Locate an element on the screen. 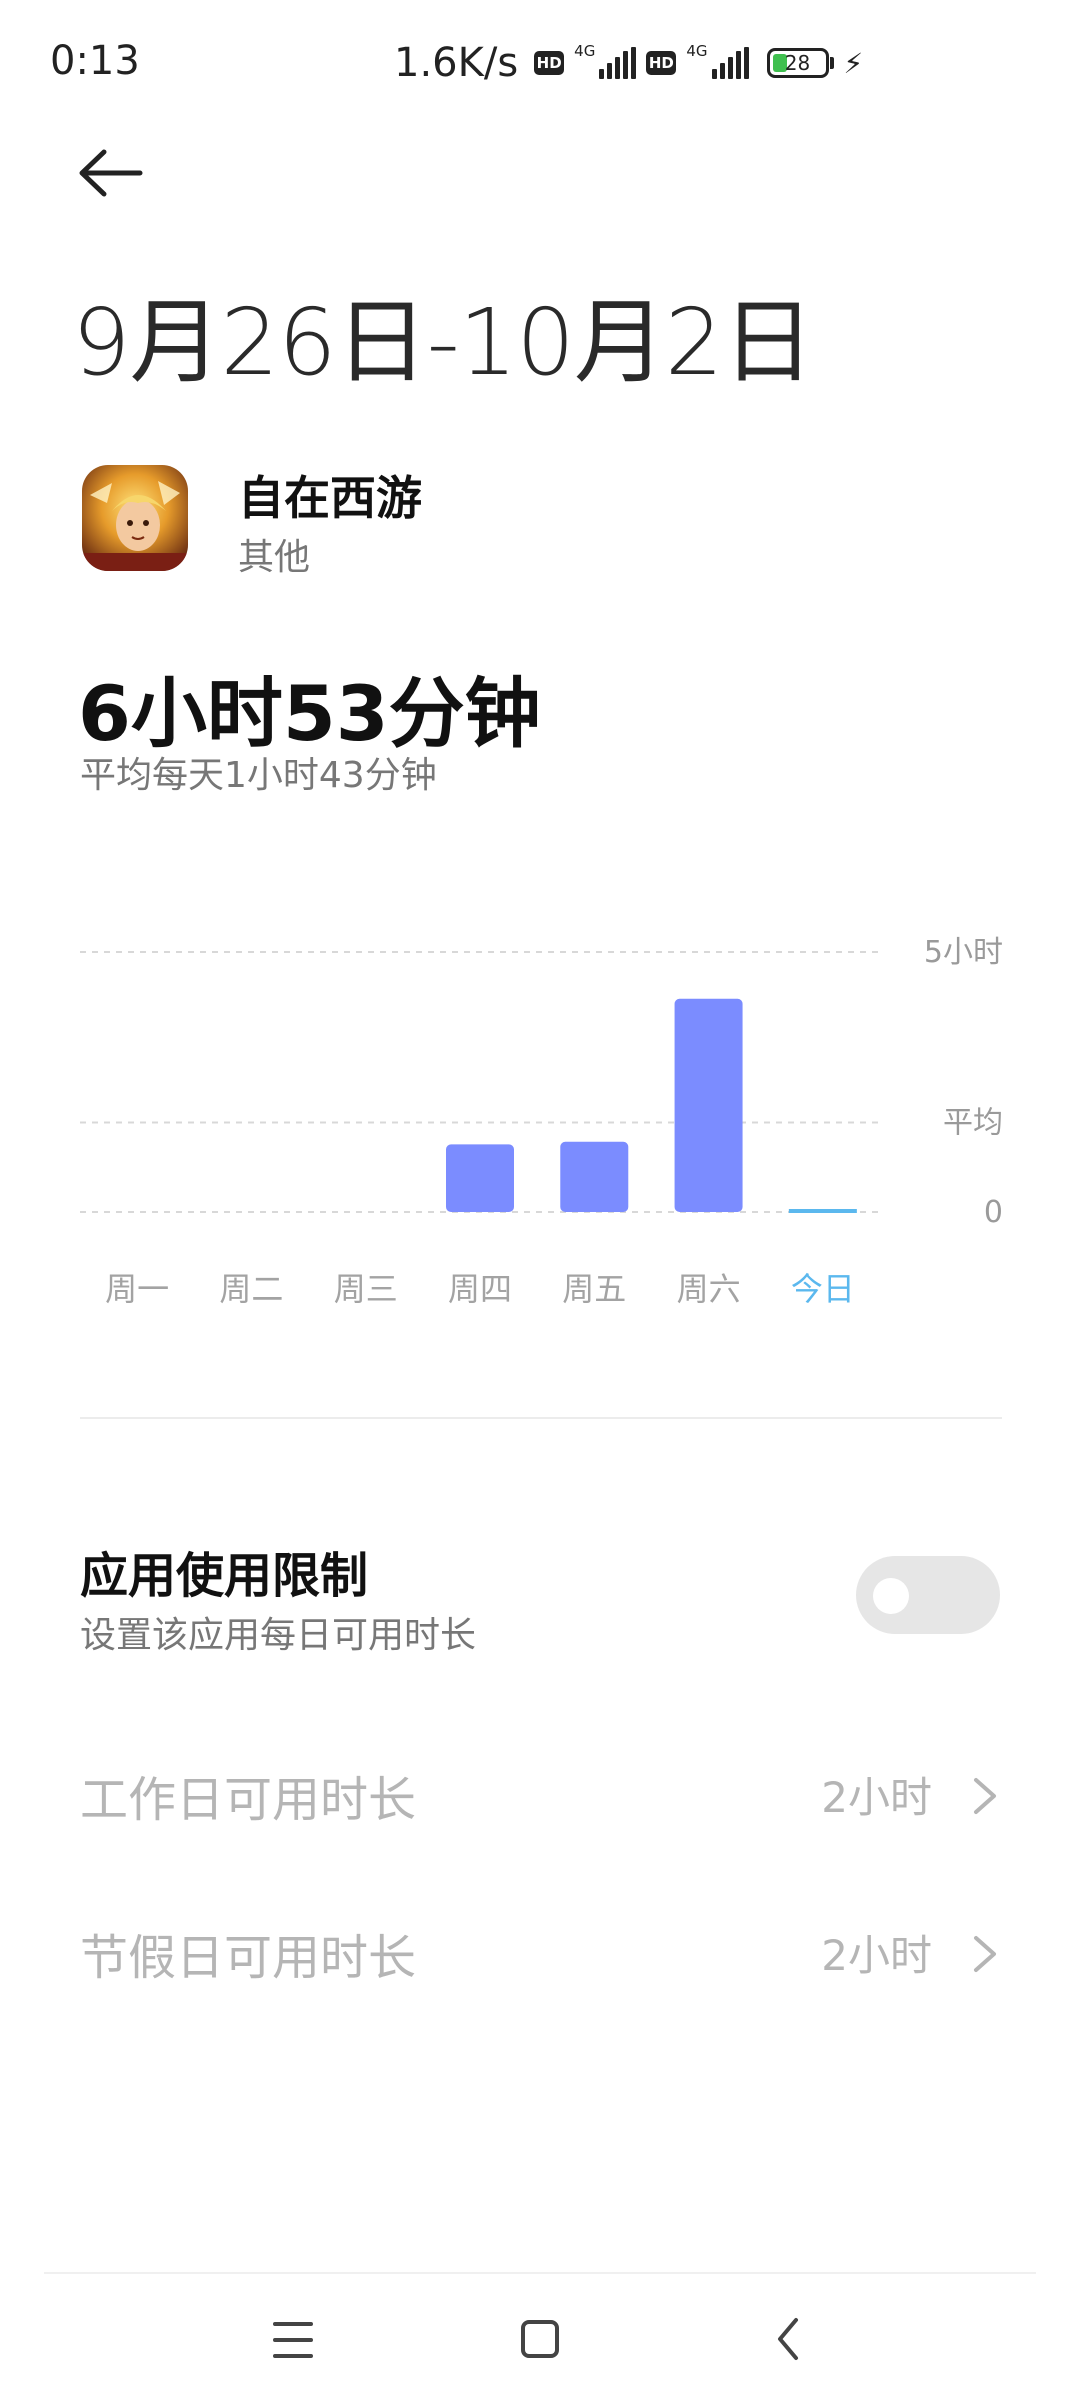 This screenshot has width=1080, height=2400. network-type: 4G is located at coordinates (585, 51).